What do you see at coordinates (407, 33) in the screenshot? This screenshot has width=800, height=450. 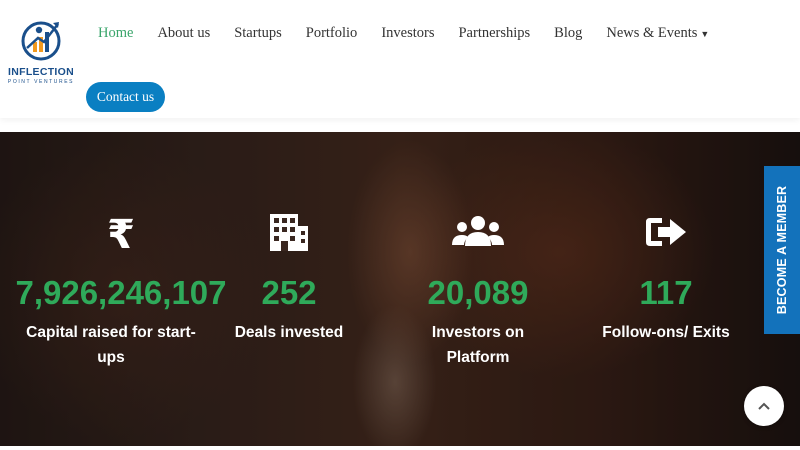 I see `nav-investors: Investors` at bounding box center [407, 33].